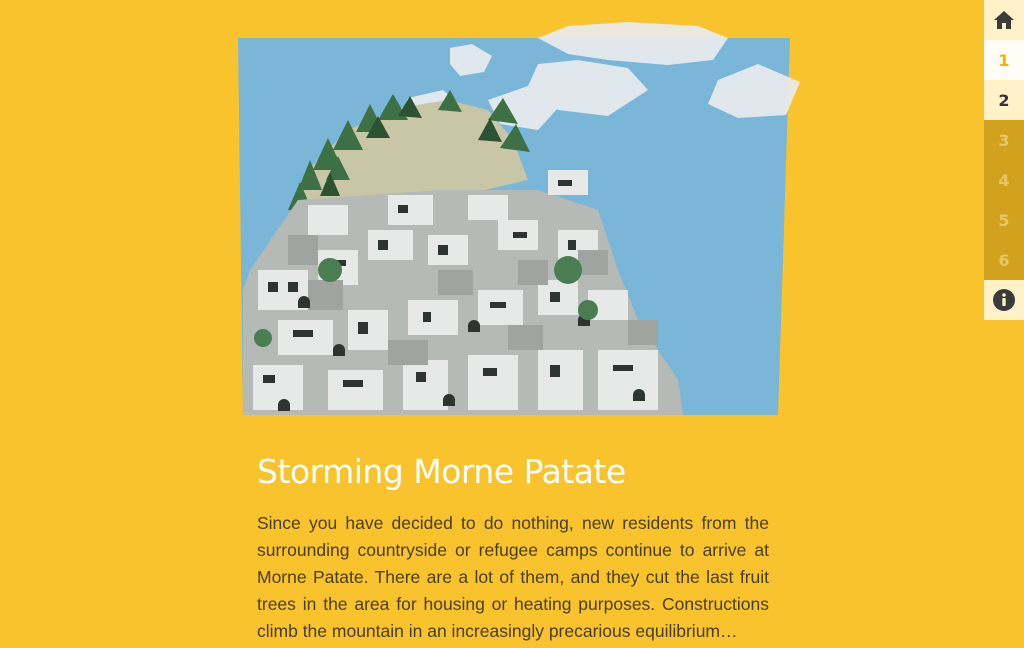  What do you see at coordinates (441, 471) in the screenshot?
I see `page-title: Storming Morne Patate` at bounding box center [441, 471].